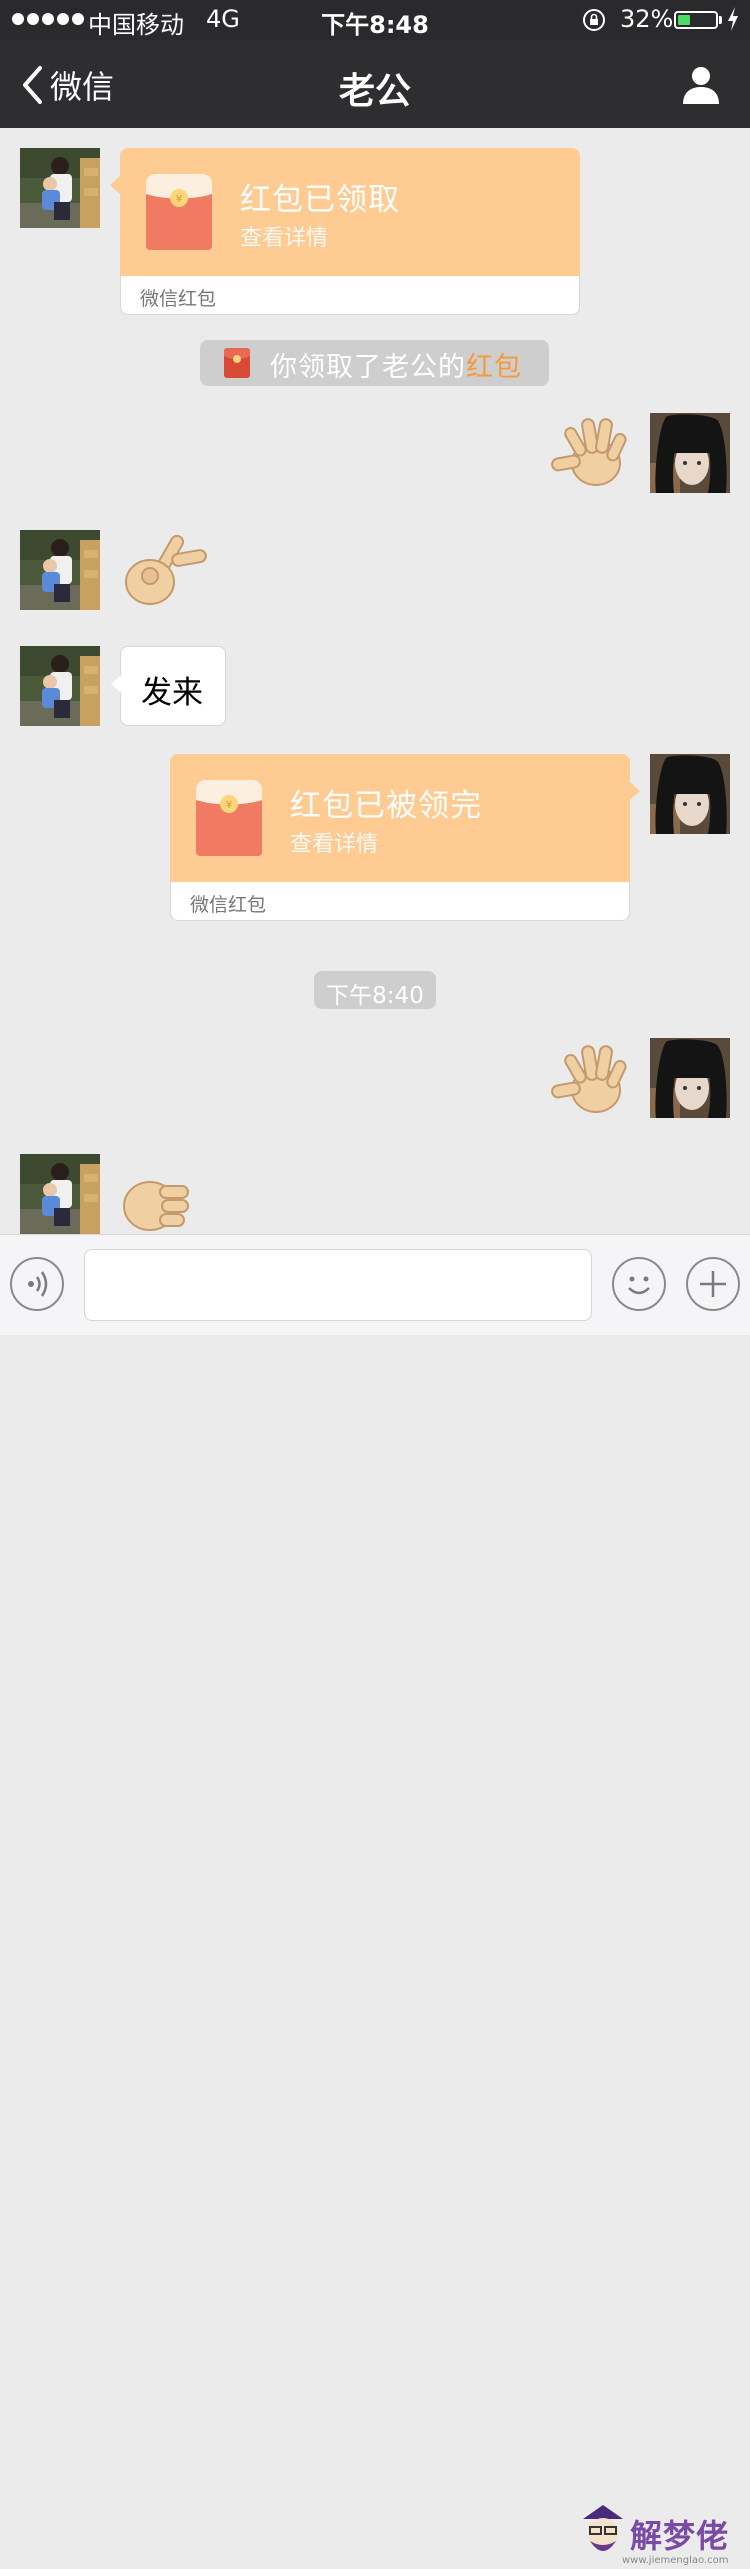 The height and width of the screenshot is (2569, 750). Describe the element at coordinates (701, 85) in the screenshot. I see `person-icon` at that location.